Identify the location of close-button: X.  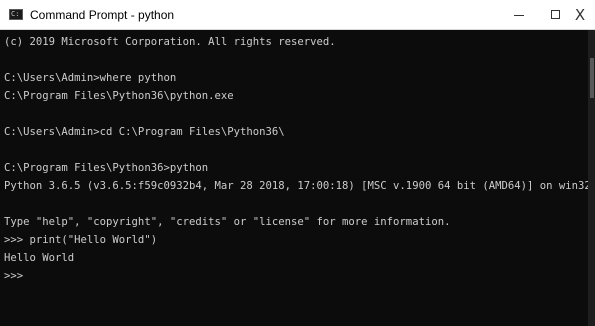
(580, 14).